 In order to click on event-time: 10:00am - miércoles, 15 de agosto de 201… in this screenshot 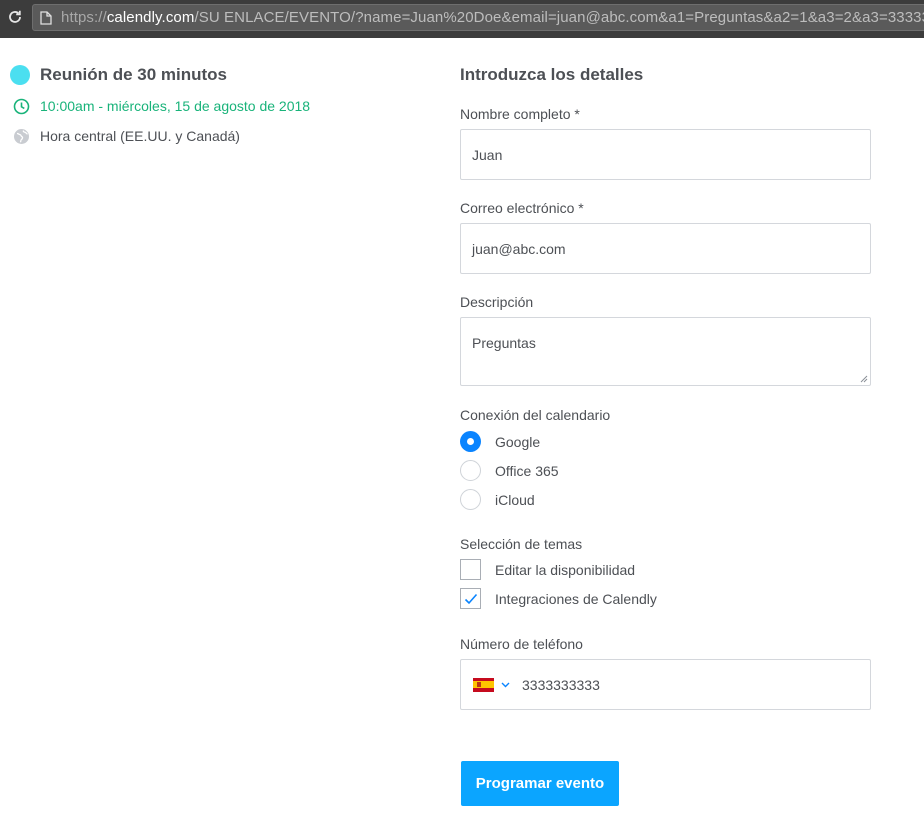, I will do `click(175, 106)`.